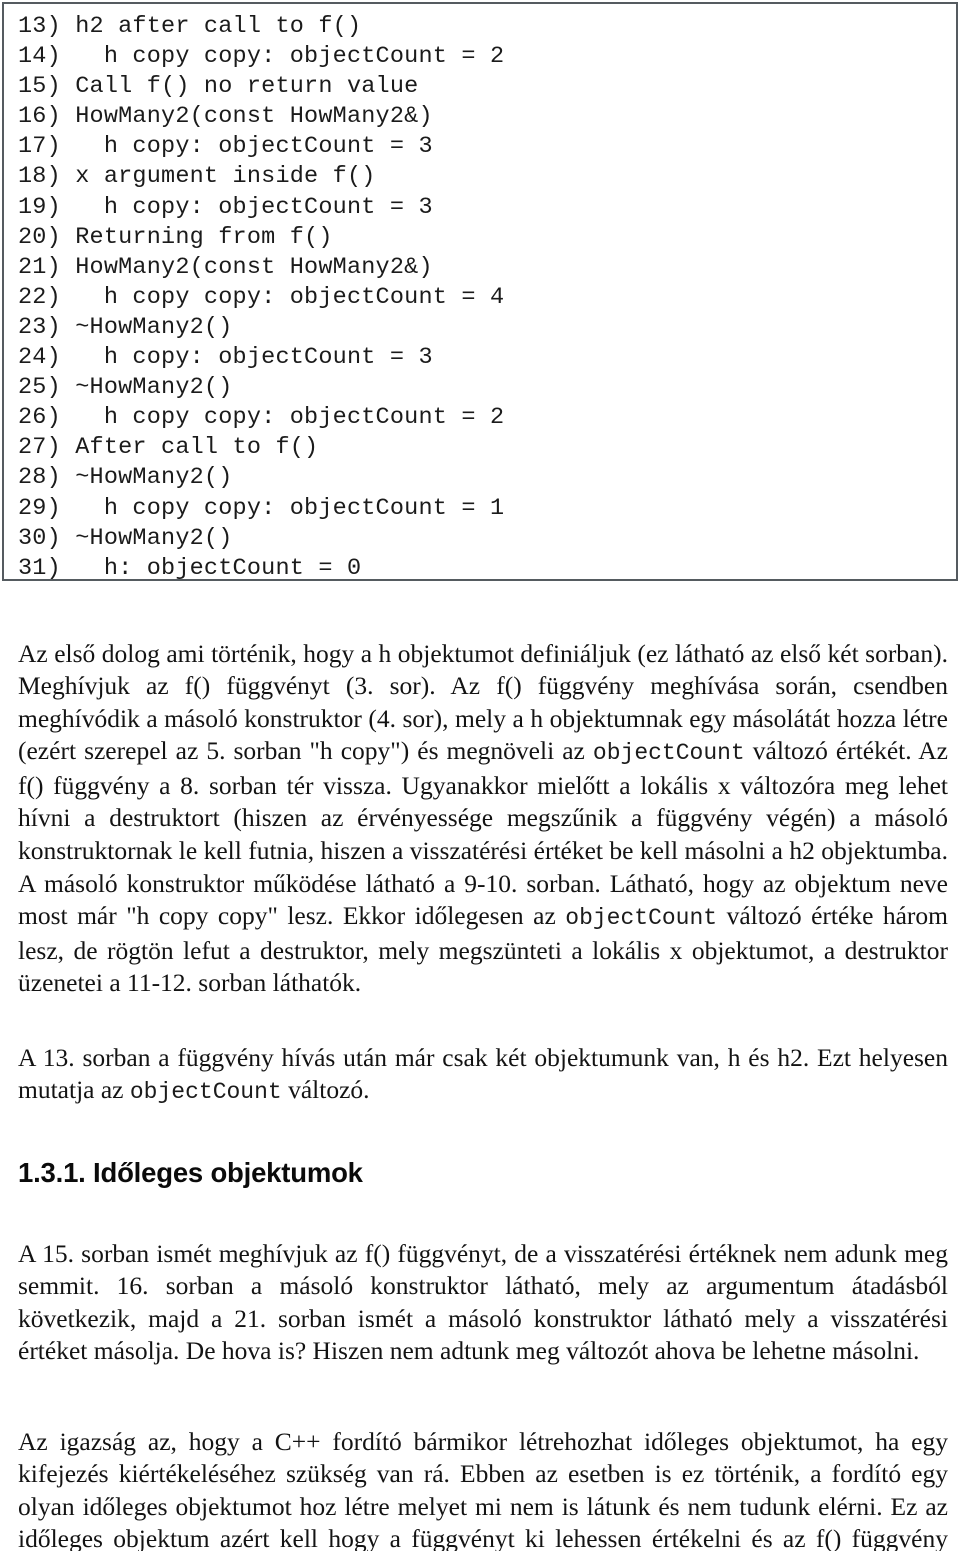  What do you see at coordinates (261, 57) in the screenshot?
I see `code-line: 14) h copy copy: objectCount = 2` at bounding box center [261, 57].